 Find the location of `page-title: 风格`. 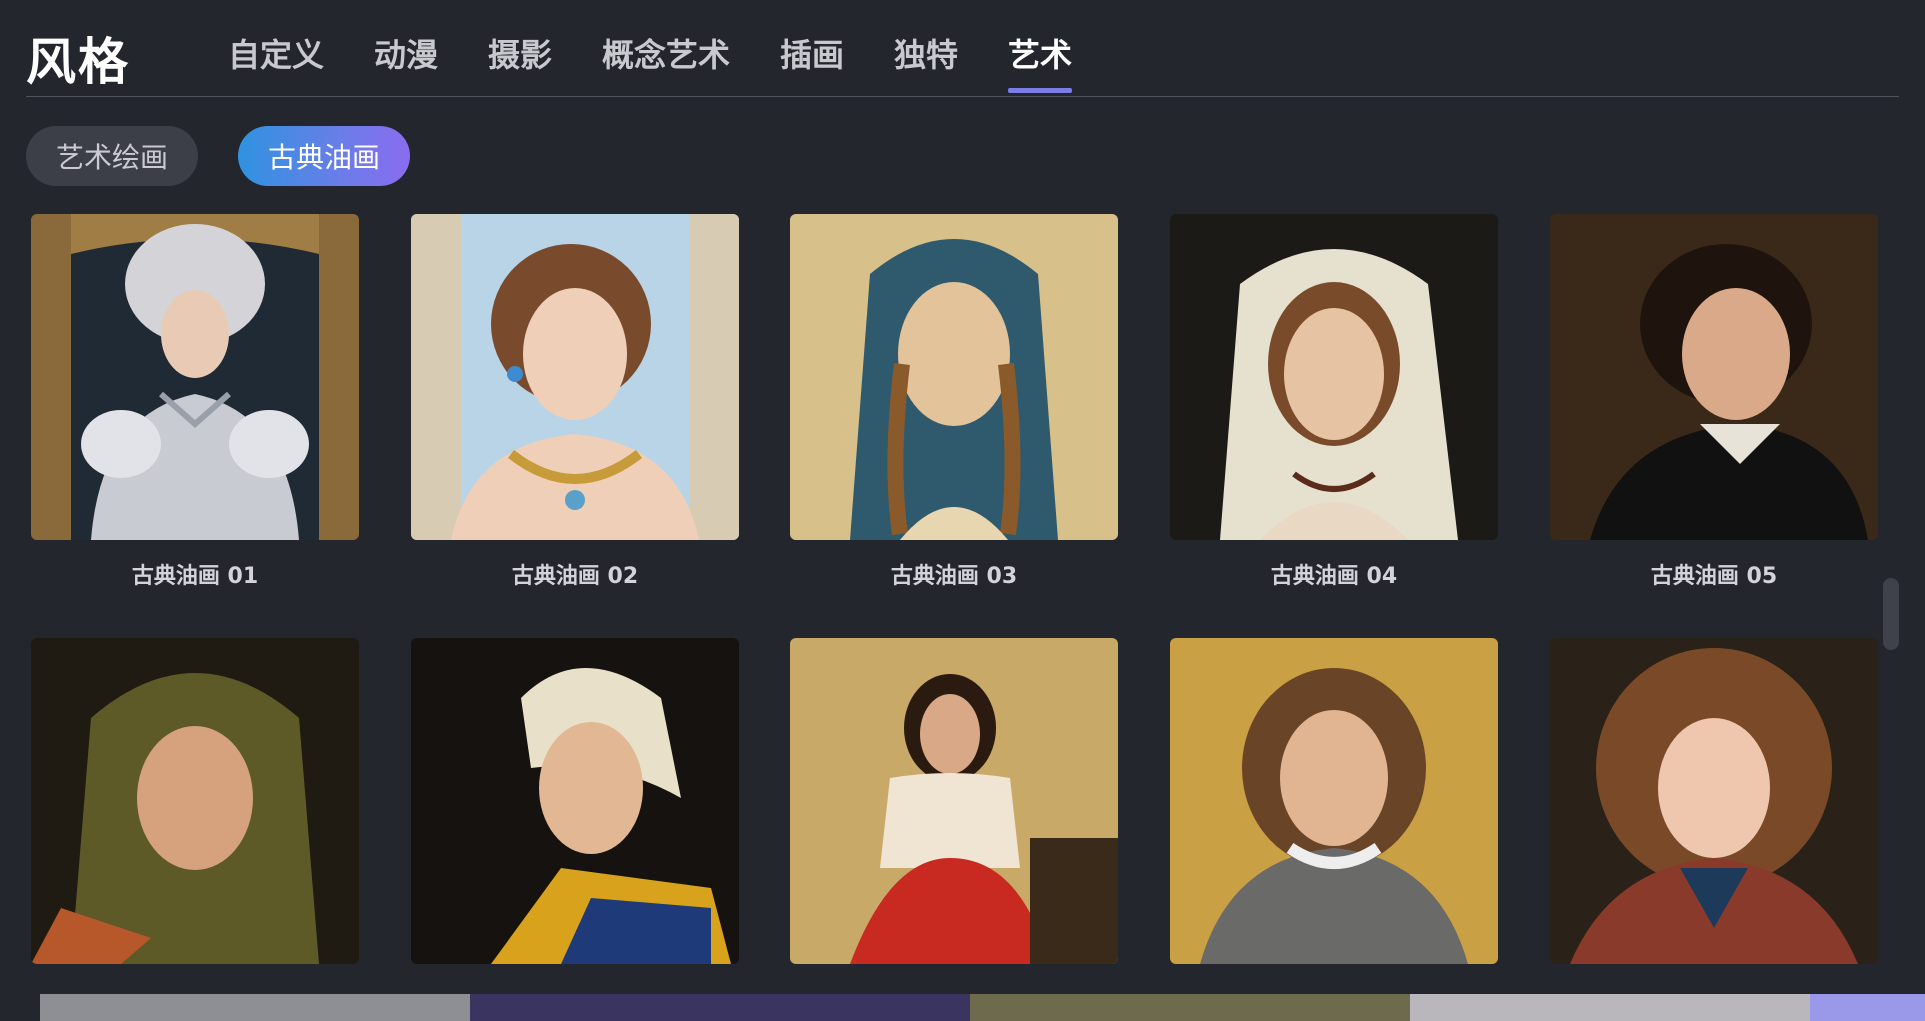

page-title: 风格 is located at coordinates (78, 62).